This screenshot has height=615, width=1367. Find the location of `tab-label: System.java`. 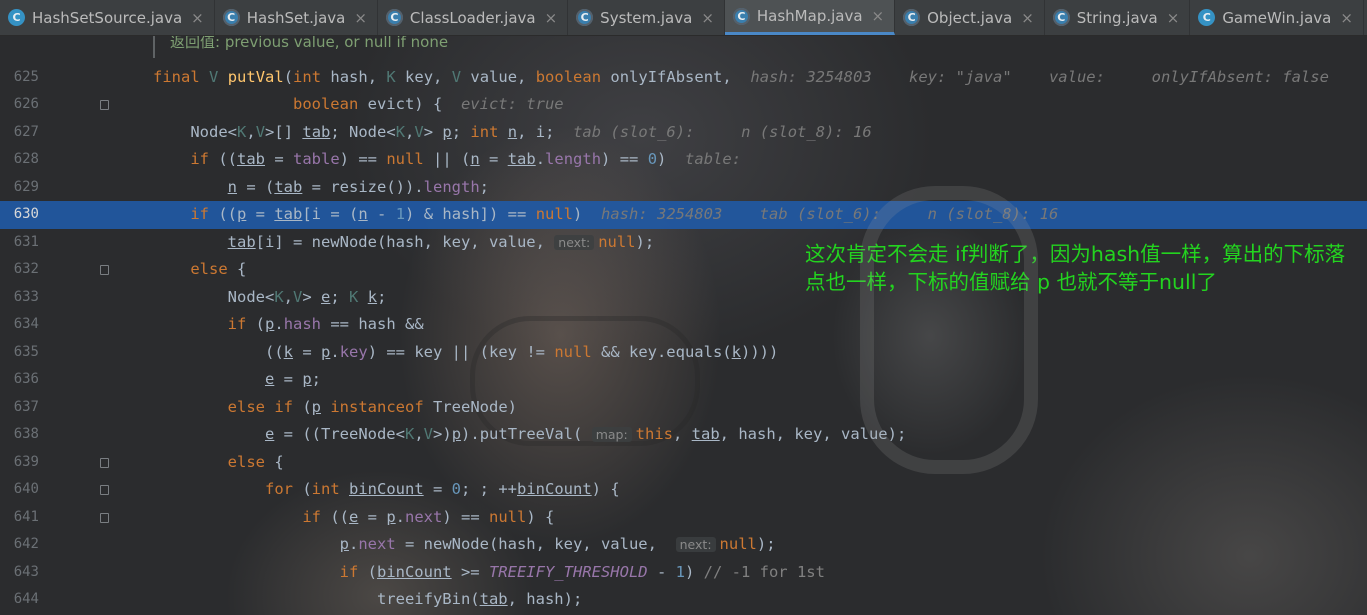

tab-label: System.java is located at coordinates (646, 17).